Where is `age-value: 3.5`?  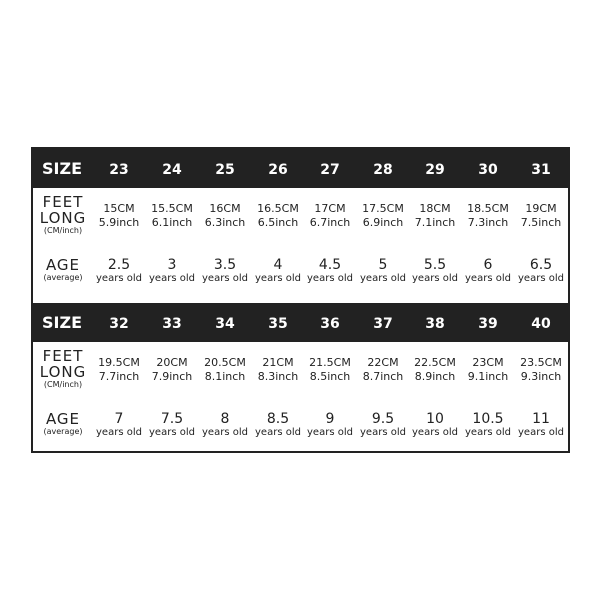
age-value: 3.5 is located at coordinates (225, 265).